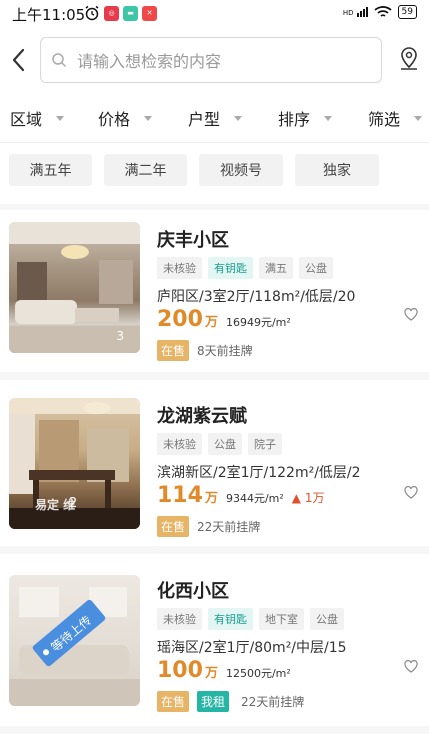  I want to click on search-box, so click(211, 60).